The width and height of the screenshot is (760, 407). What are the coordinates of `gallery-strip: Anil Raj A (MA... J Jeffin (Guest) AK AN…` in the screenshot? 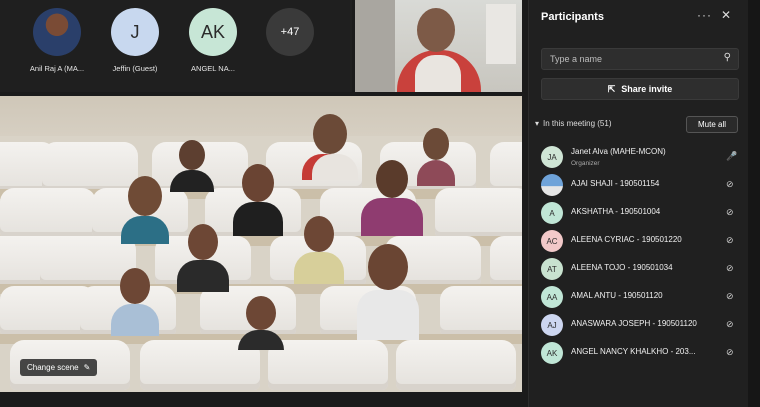 It's located at (176, 46).